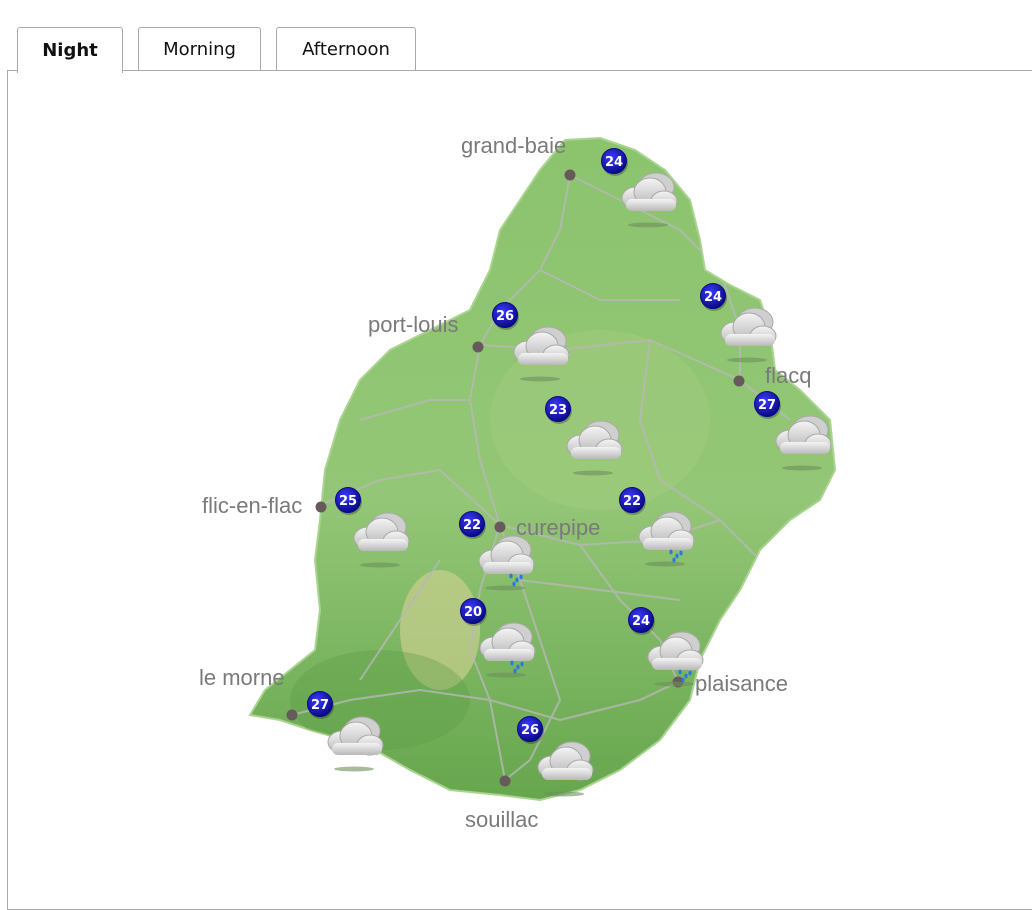  What do you see at coordinates (478, 347) in the screenshot?
I see `town-dot-port-louis` at bounding box center [478, 347].